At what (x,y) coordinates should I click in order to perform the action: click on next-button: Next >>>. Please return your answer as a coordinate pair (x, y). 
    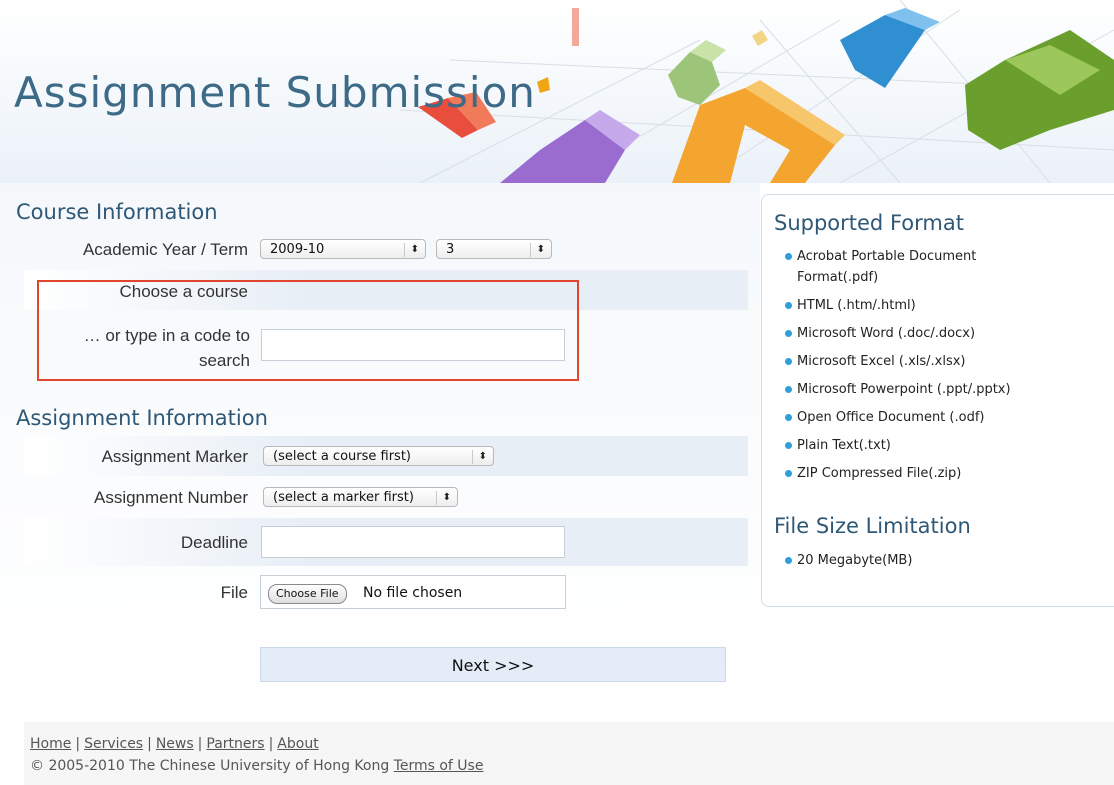
    Looking at the image, I should click on (493, 664).